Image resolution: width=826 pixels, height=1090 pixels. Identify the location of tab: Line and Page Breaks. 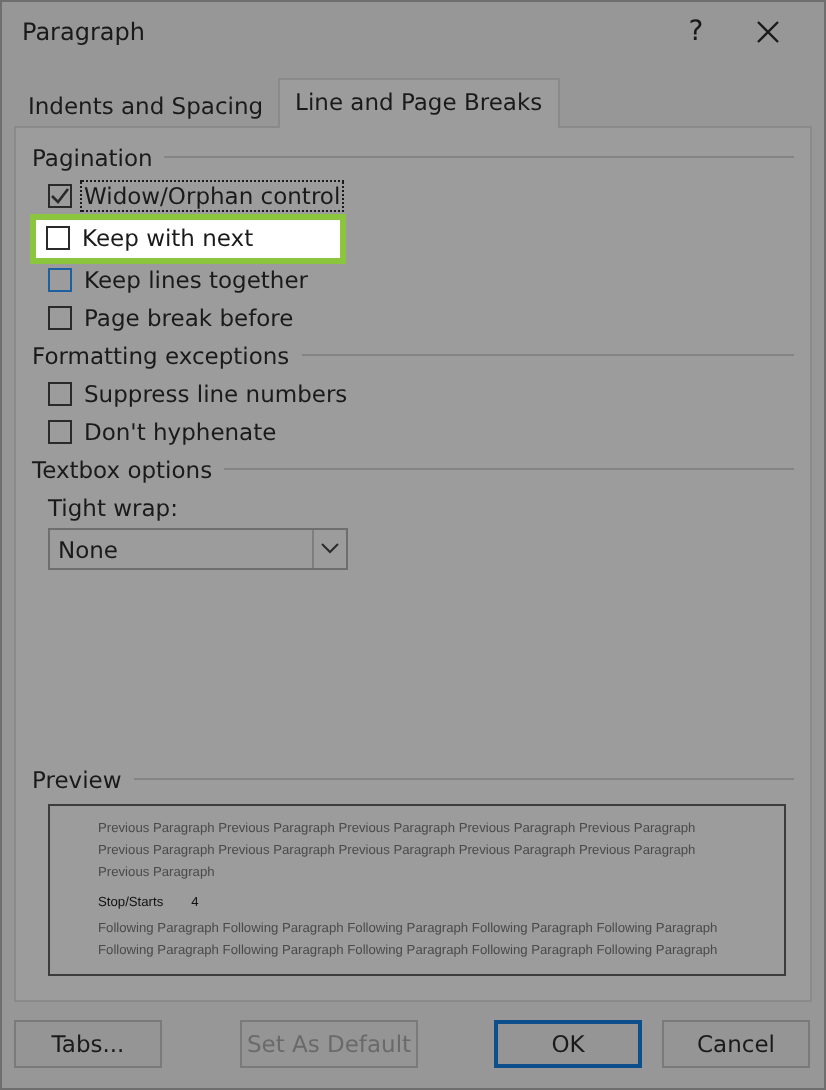
(419, 102).